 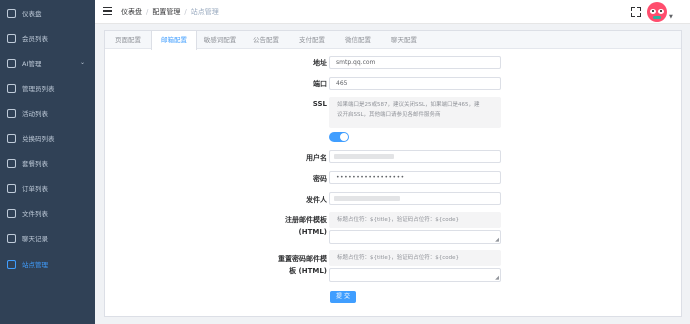 What do you see at coordinates (415, 275) in the screenshot?
I see `reset-template-textarea: ◢` at bounding box center [415, 275].